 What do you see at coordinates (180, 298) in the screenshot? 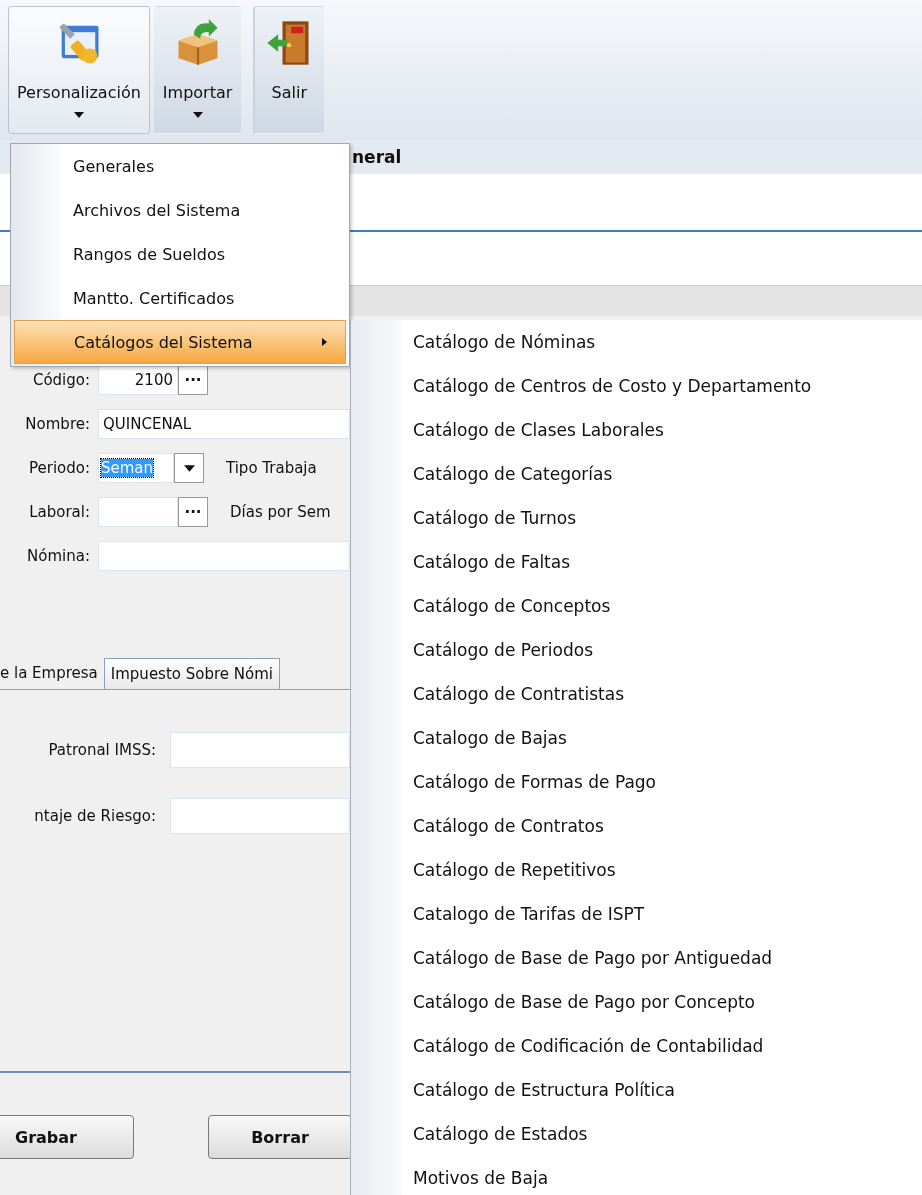
I see `menu-item: Mantto. Certificados` at bounding box center [180, 298].